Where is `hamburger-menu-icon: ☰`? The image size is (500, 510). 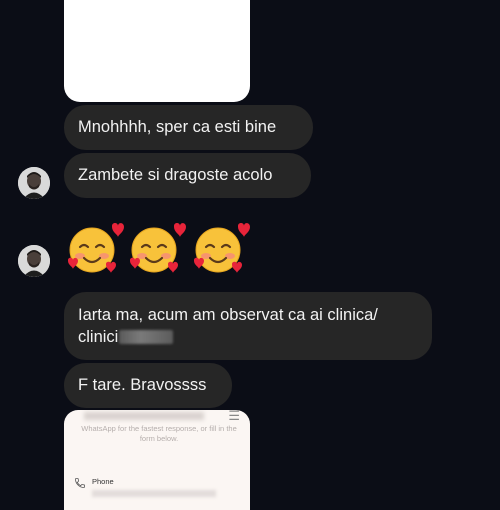
hamburger-menu-icon: ☰ is located at coordinates (234, 416).